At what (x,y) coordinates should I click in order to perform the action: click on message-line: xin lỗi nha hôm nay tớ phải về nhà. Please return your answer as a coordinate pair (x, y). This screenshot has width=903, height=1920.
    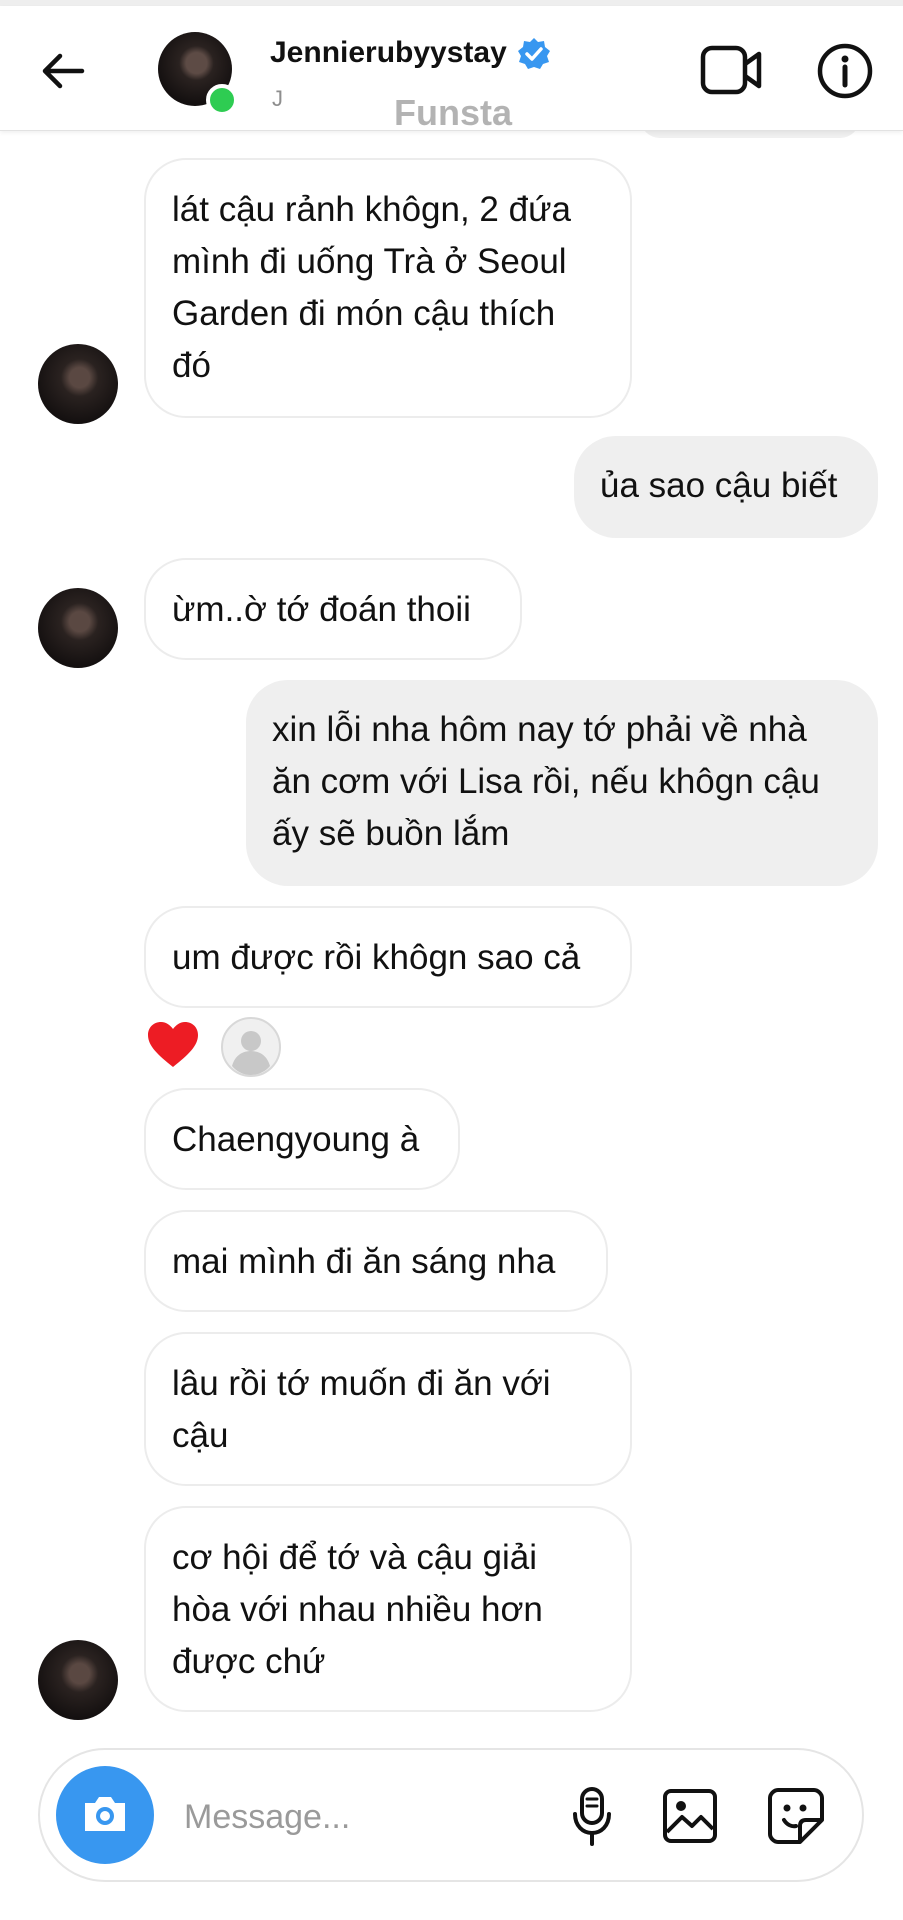
    Looking at the image, I should click on (539, 729).